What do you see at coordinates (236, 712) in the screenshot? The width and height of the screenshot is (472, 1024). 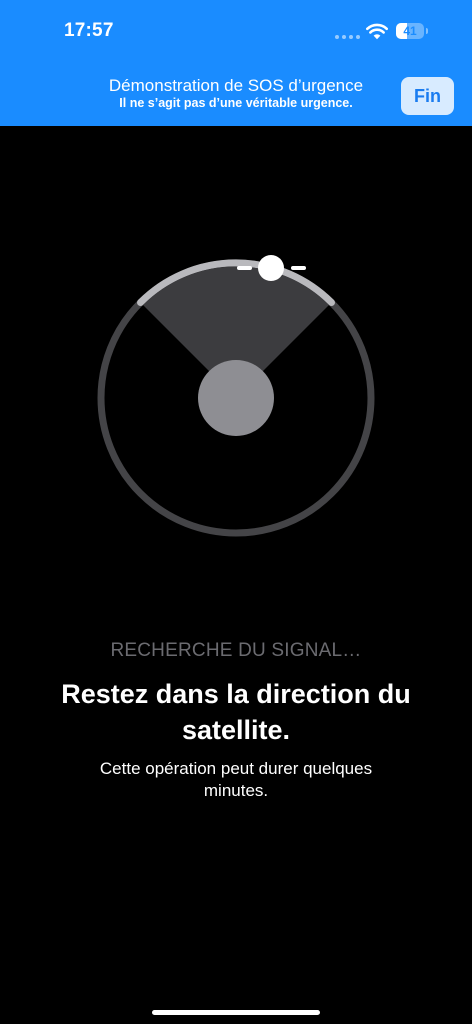 I see `instruction-headline: Restez dans la direction du satellite.` at bounding box center [236, 712].